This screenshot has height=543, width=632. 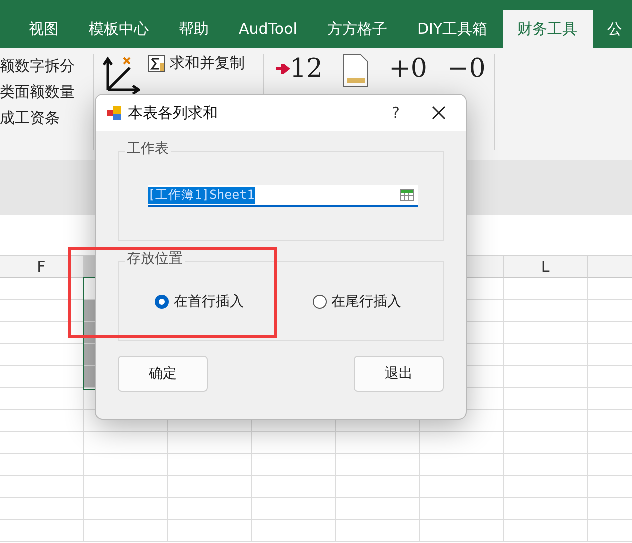 What do you see at coordinates (396, 113) in the screenshot?
I see `help-button: ?` at bounding box center [396, 113].